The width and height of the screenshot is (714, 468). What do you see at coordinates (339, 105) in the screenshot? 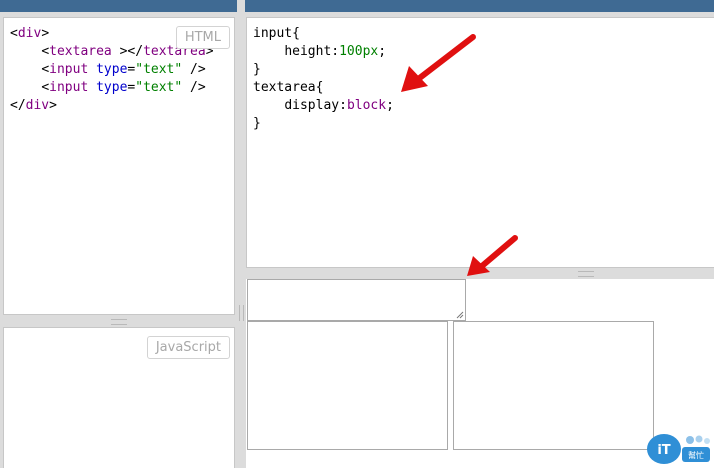
I see `css-line-5: display:block;` at bounding box center [339, 105].